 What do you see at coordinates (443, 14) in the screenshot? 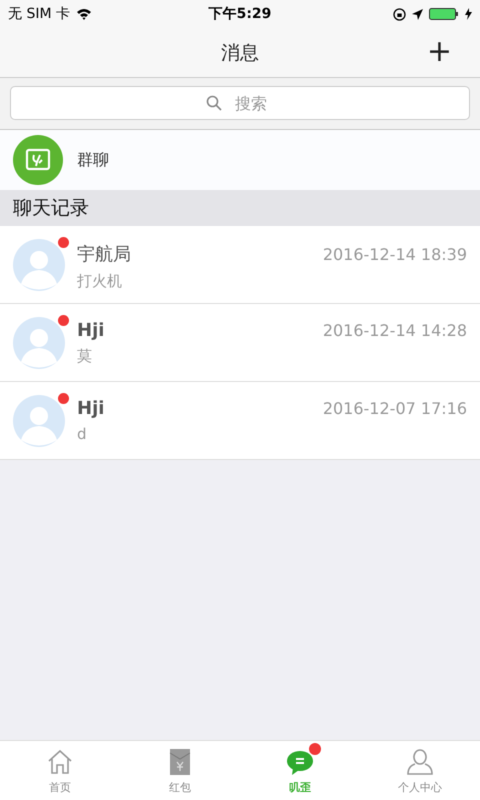
I see `battery-icon` at bounding box center [443, 14].